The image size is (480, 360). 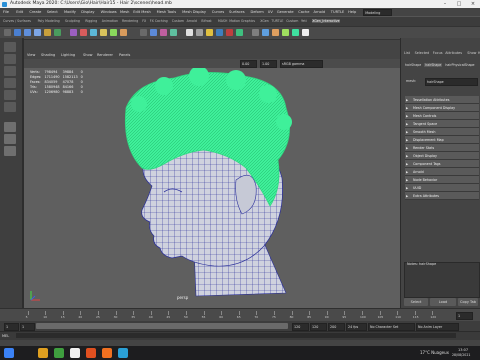 I want to click on shelf-tab-9: Arnold, so click(x=192, y=21).